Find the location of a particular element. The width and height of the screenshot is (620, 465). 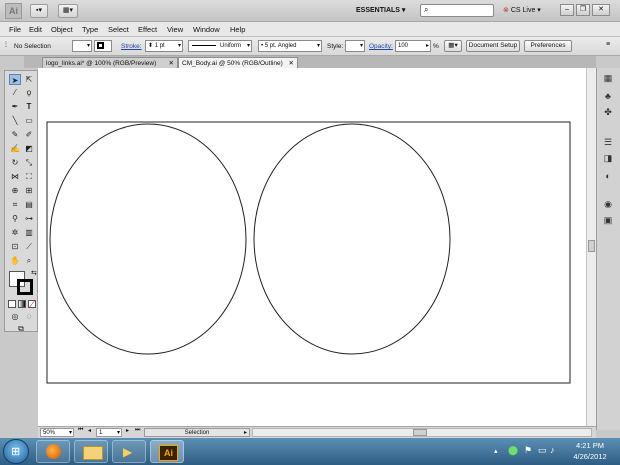

gradient-mode-icon is located at coordinates (22, 304).